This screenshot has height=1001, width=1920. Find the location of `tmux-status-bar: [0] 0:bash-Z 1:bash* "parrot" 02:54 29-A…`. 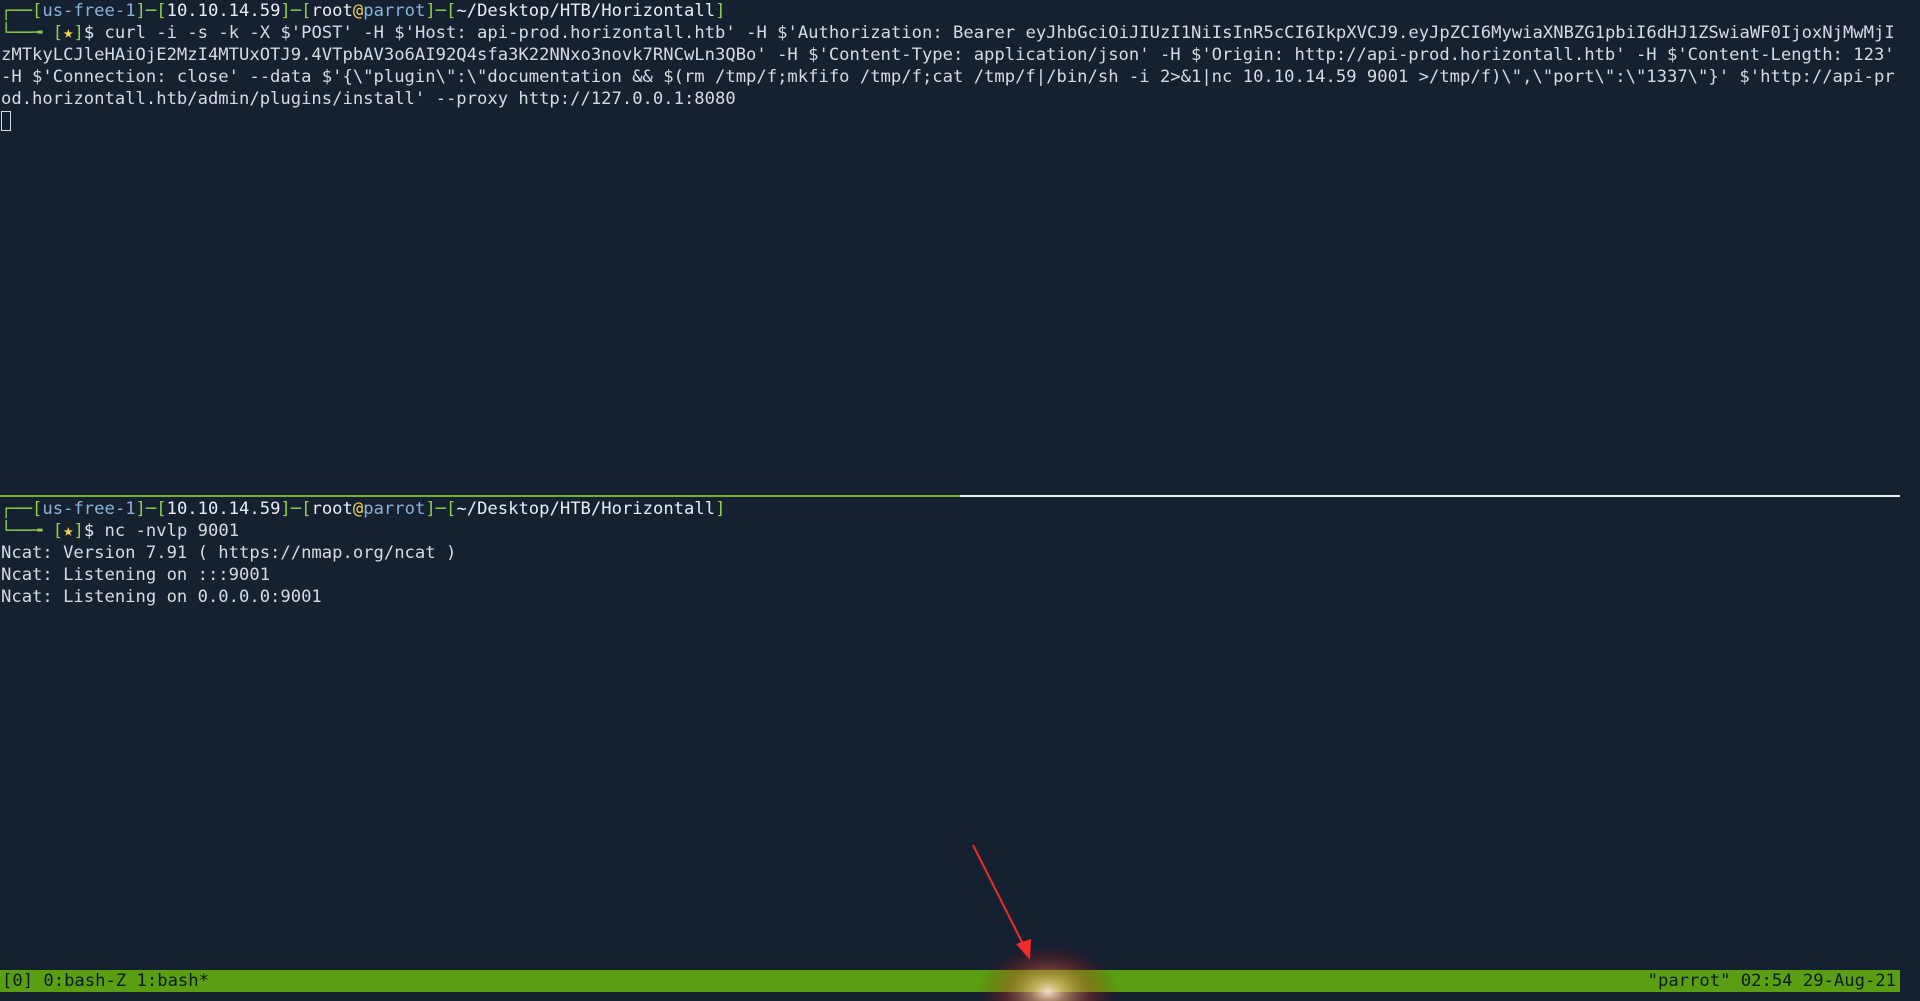

tmux-status-bar: [0] 0:bash-Z 1:bash* "parrot" 02:54 29-A… is located at coordinates (950, 981).